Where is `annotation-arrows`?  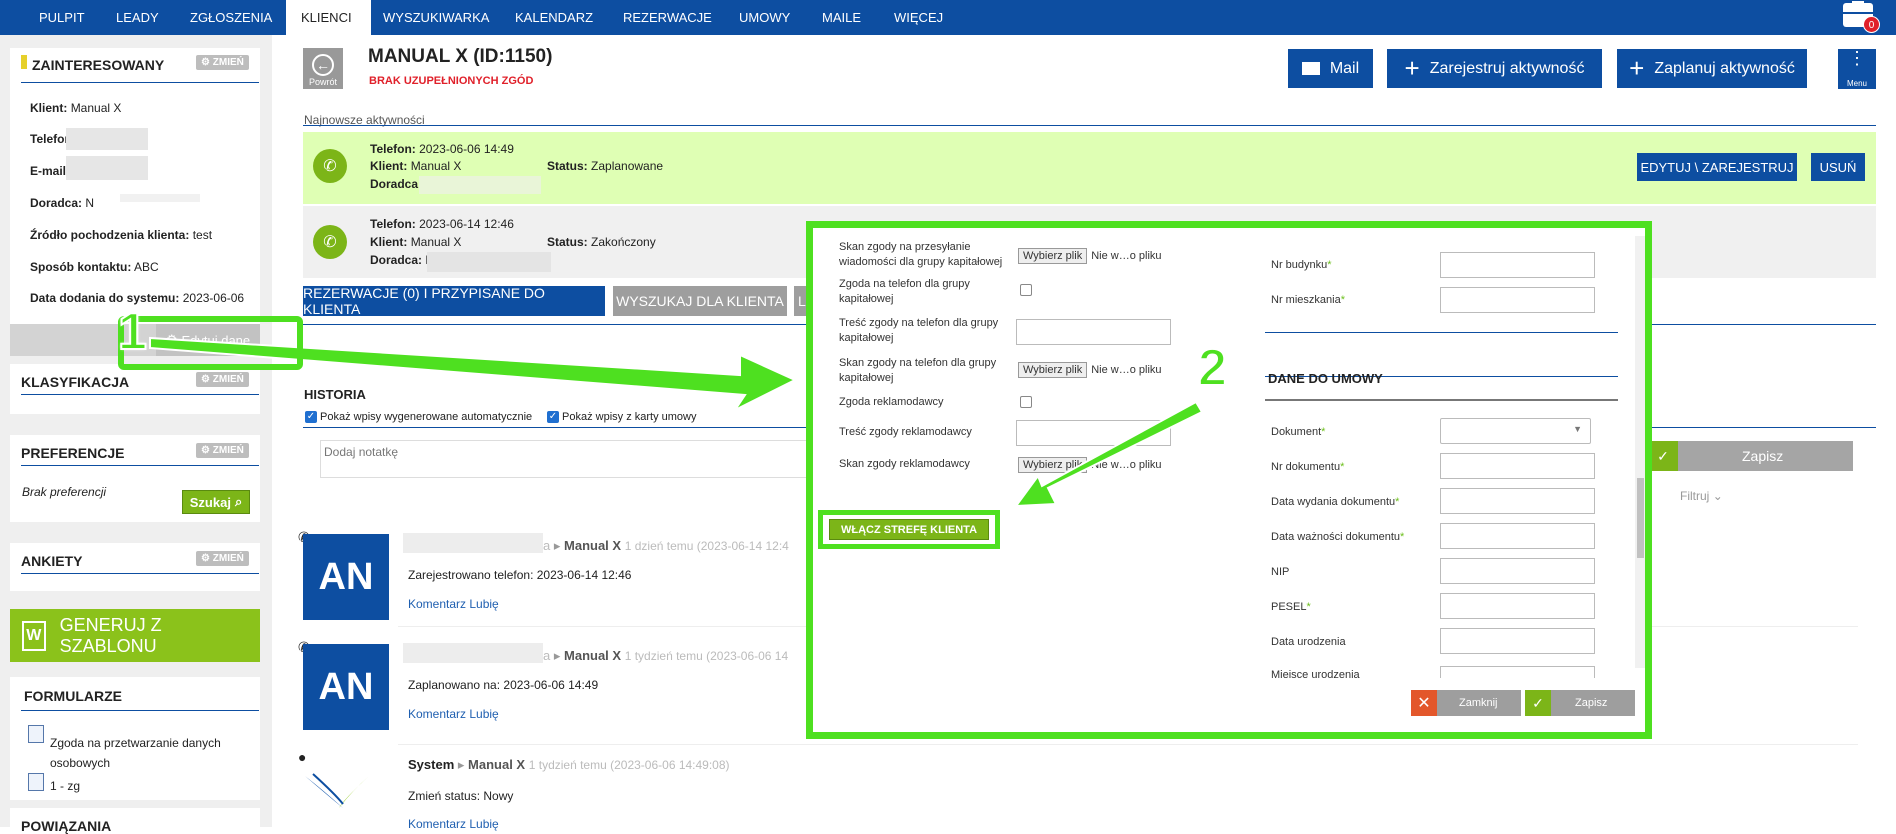 annotation-arrows is located at coordinates (676, 422).